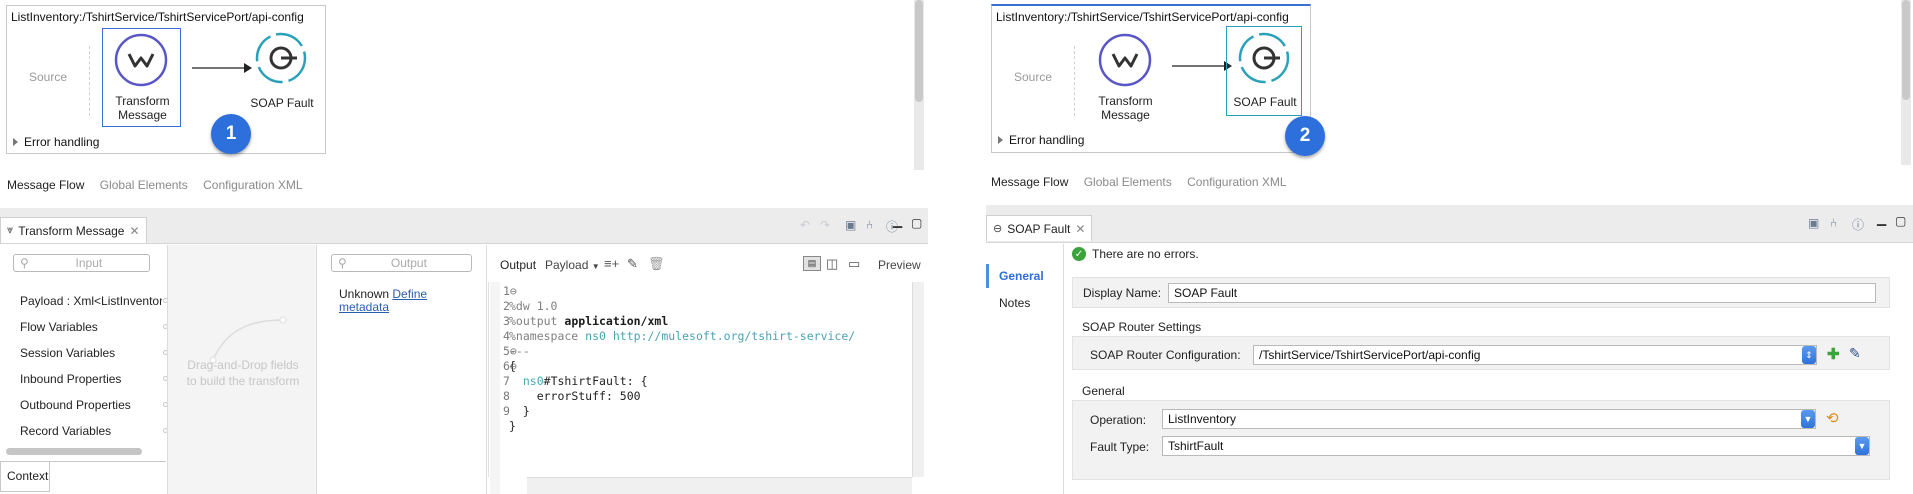  What do you see at coordinates (91, 301) in the screenshot?
I see `context-item-payload: Payload : Xml<ListInventor` at bounding box center [91, 301].